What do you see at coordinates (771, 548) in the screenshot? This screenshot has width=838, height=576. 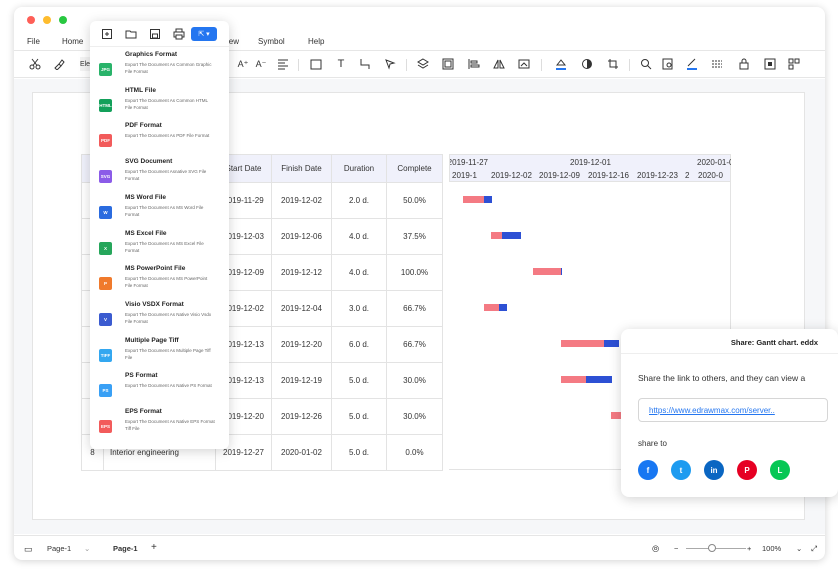 I see `zoom-level: 100%` at bounding box center [771, 548].